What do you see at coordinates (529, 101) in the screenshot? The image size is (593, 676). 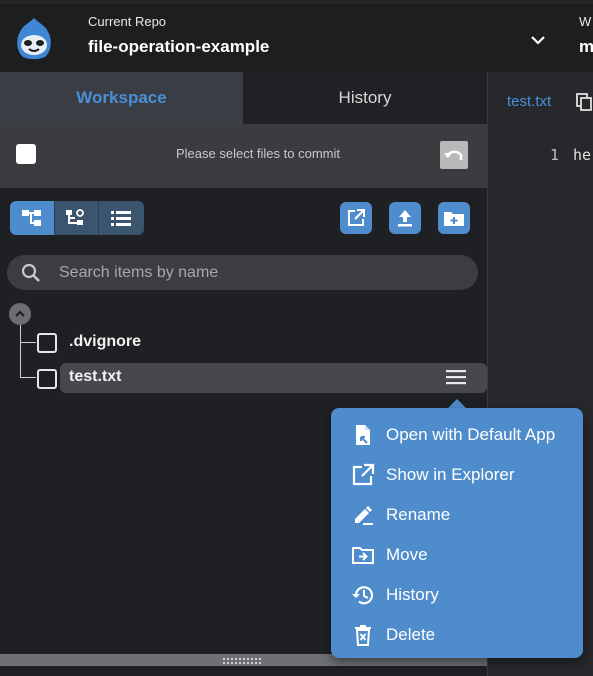 I see `editor-tab: test.txt` at bounding box center [529, 101].